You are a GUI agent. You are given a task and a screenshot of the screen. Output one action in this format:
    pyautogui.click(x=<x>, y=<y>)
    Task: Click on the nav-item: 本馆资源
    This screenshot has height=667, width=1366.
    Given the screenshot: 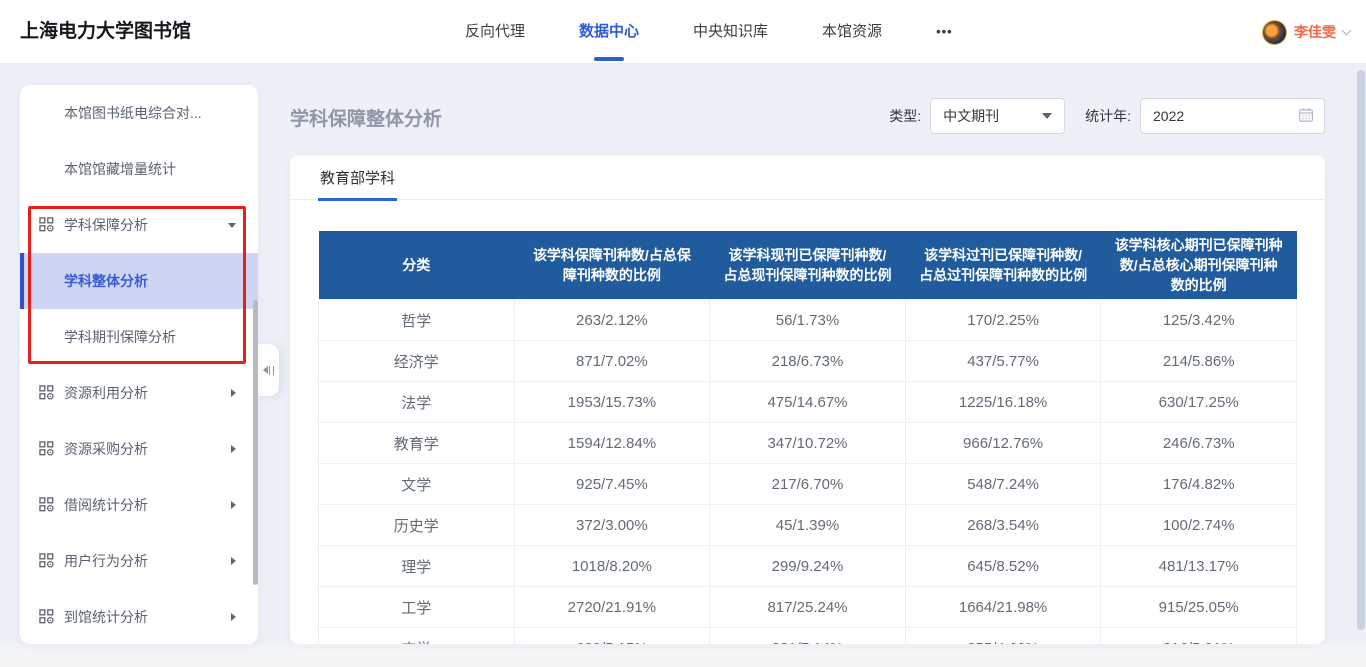 What is the action you would take?
    pyautogui.click(x=852, y=32)
    